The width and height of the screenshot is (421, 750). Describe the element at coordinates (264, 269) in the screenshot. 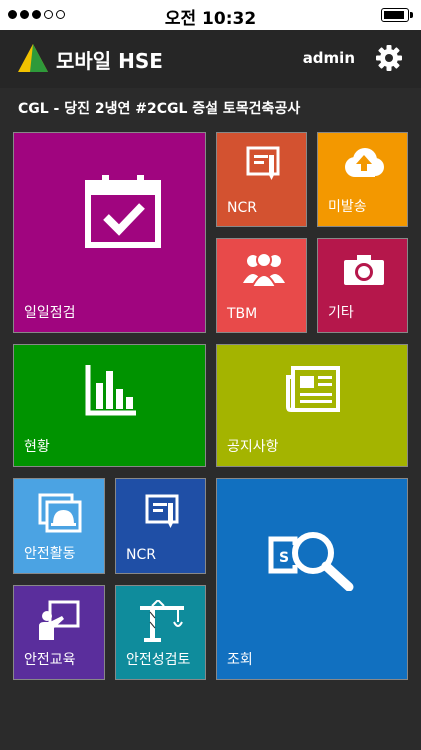

I see `group-people-icon` at that location.